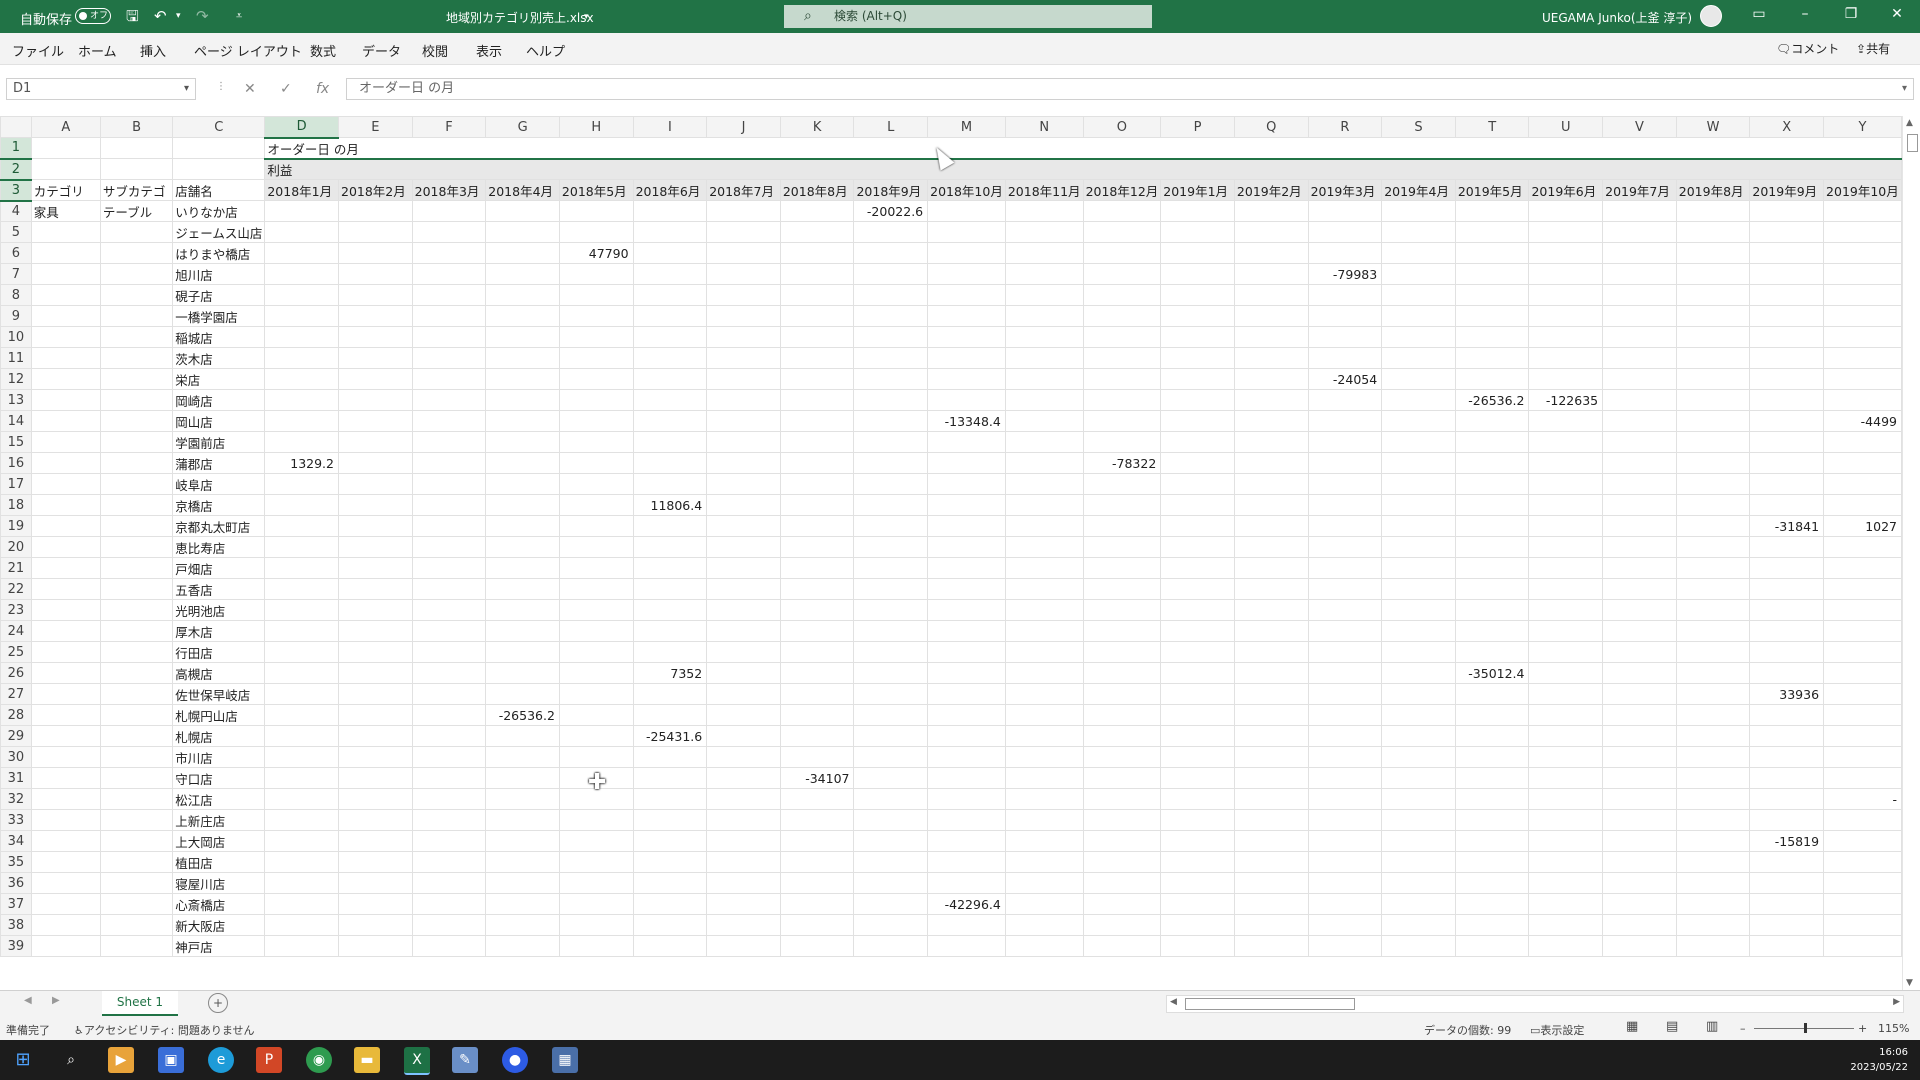 This screenshot has height=1080, width=1920. What do you see at coordinates (1044, 190) in the screenshot?
I see `cell: 2018年11月` at bounding box center [1044, 190].